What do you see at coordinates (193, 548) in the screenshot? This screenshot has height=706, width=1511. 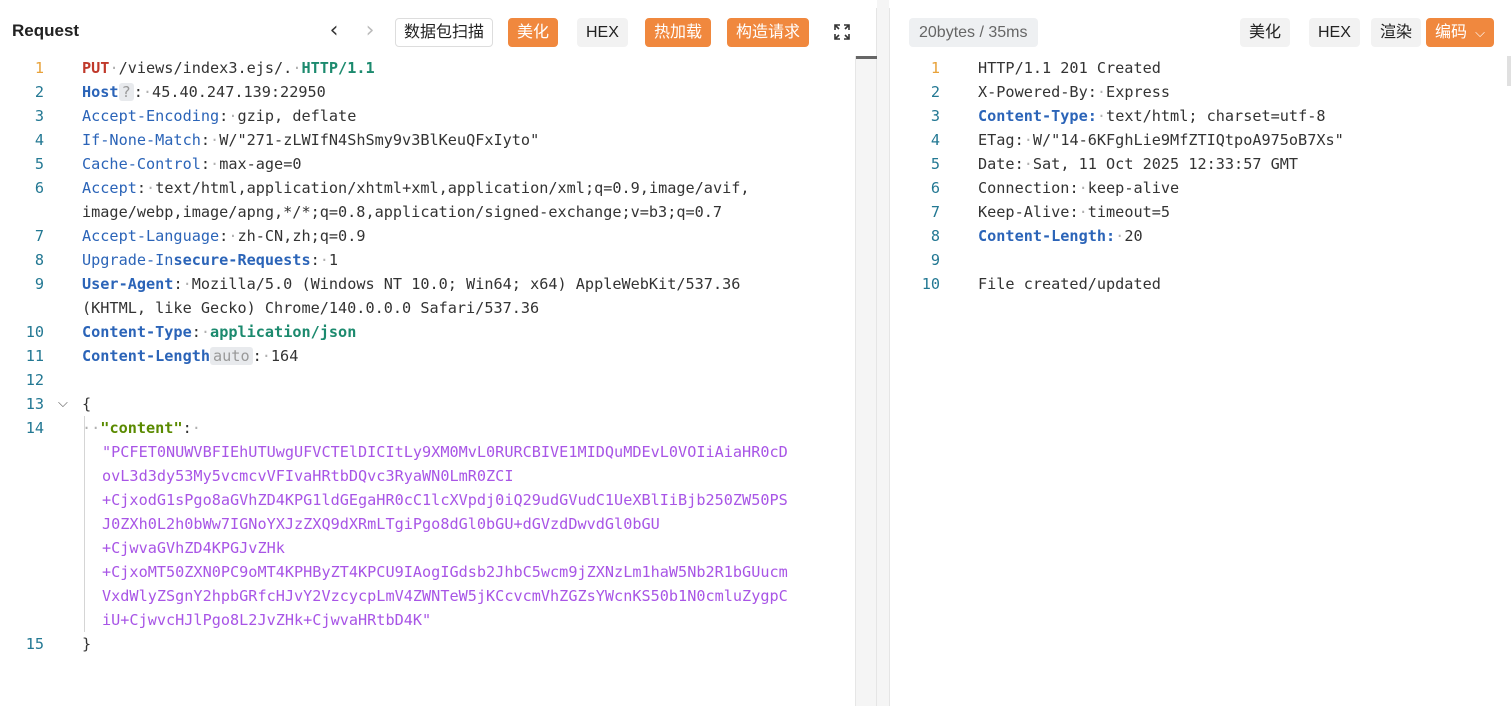 I see `code-line: +CjwvaGVhZD4KPGJvZHk` at bounding box center [193, 548].